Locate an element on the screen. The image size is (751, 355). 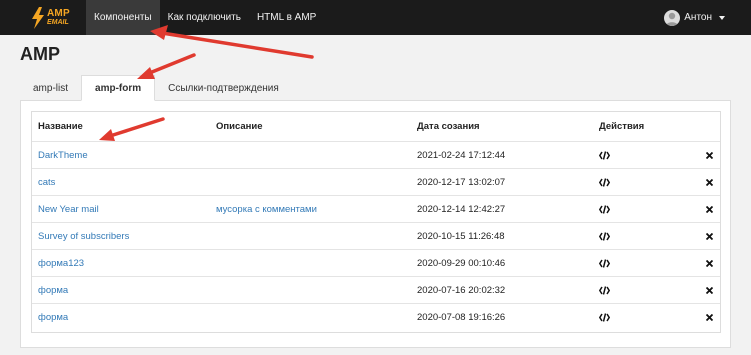
brand-email-text: EMAIL is located at coordinates (58, 22).